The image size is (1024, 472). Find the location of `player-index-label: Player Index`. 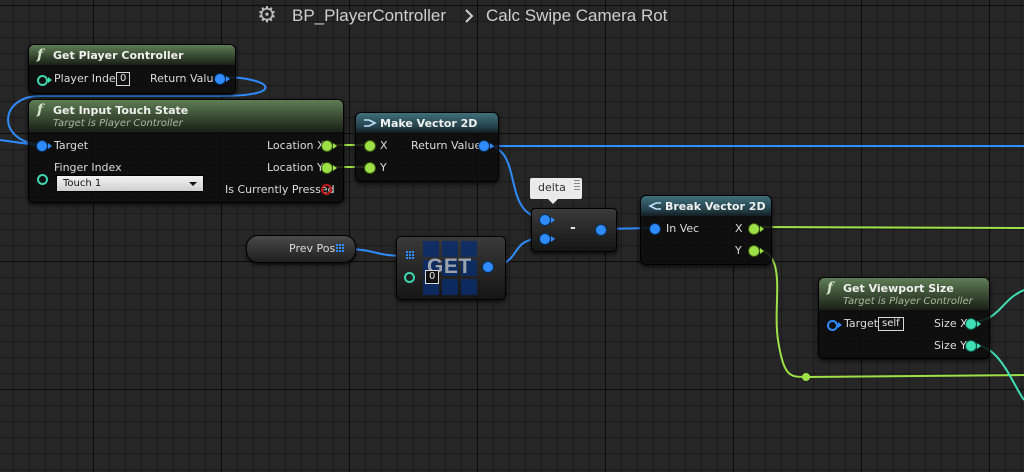

player-index-label: Player Index is located at coordinates (88, 78).